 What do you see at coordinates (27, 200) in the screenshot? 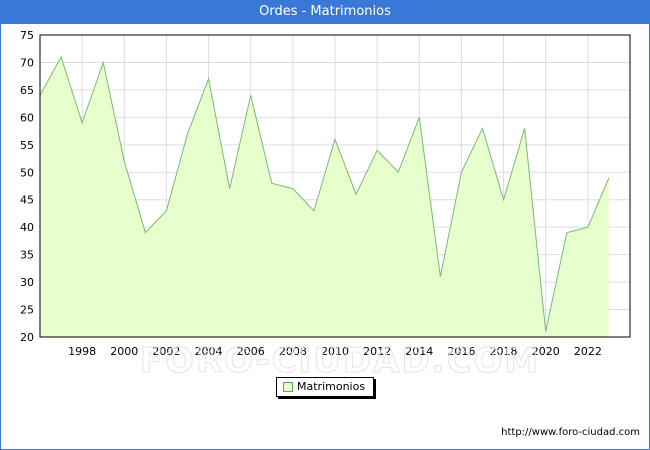
I see `y-tick-label: 45` at bounding box center [27, 200].